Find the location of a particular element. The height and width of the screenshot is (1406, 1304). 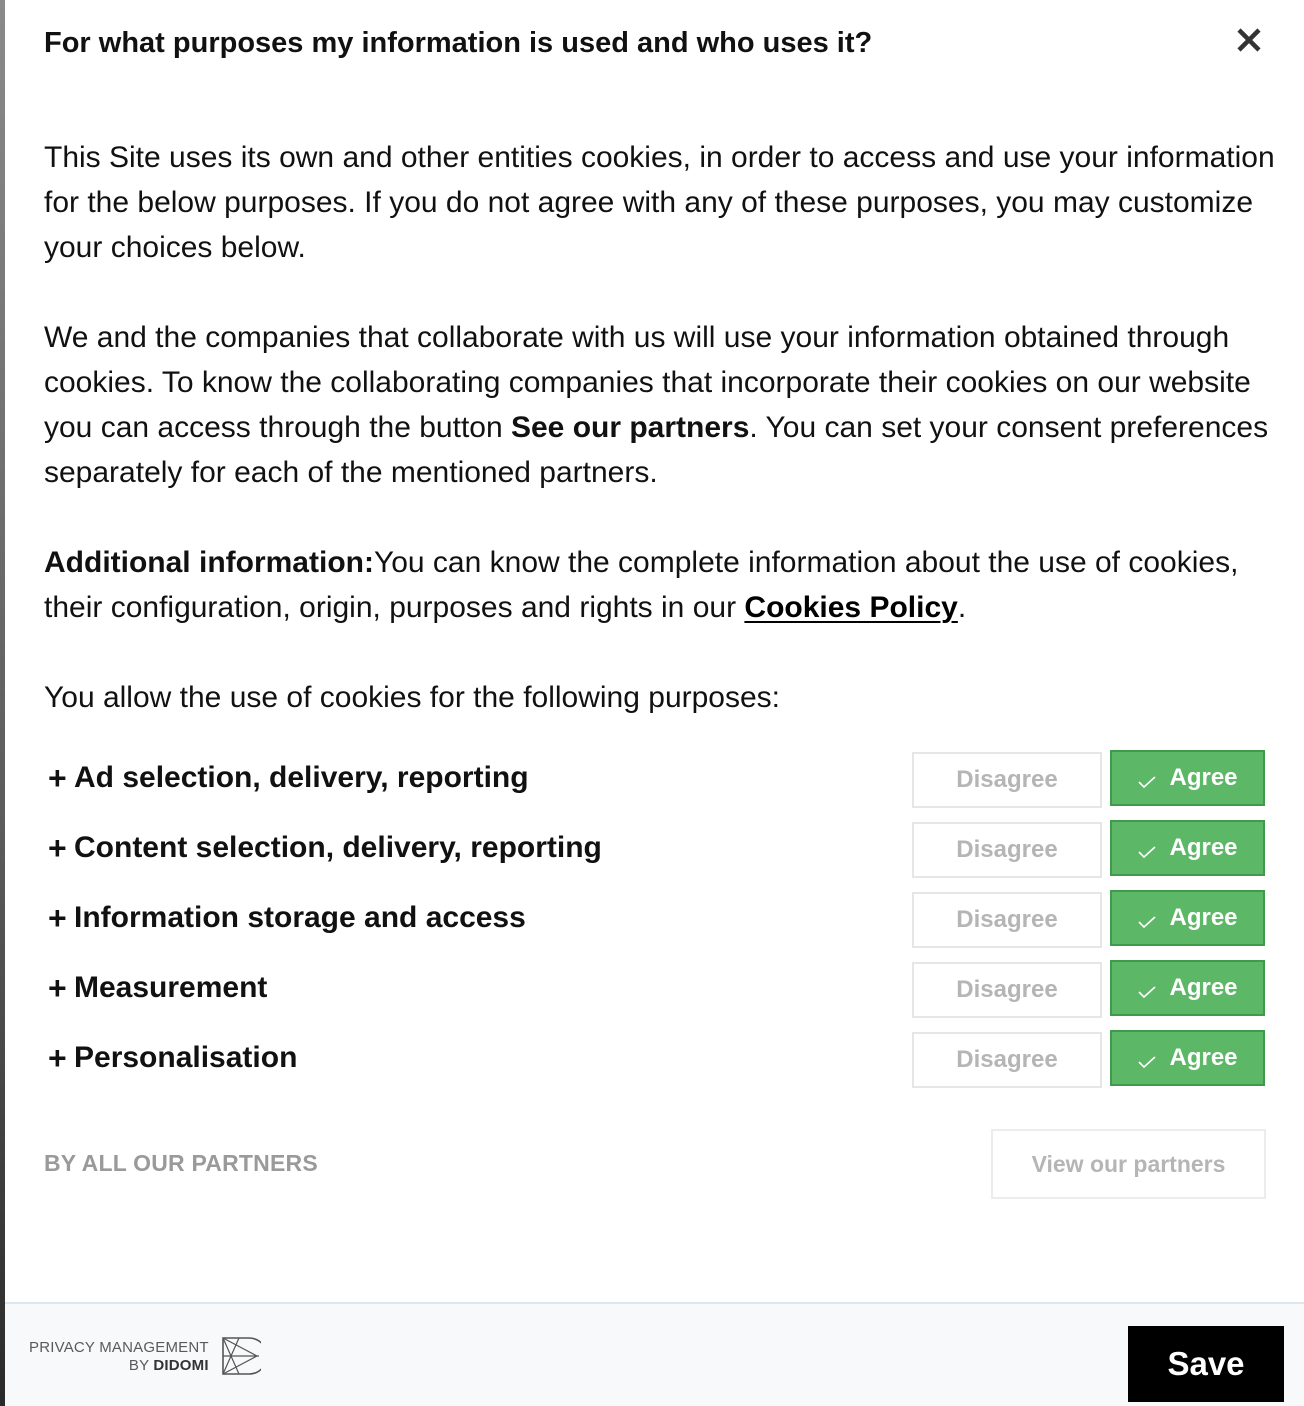

additional-info-label: Additional information: is located at coordinates (209, 562).